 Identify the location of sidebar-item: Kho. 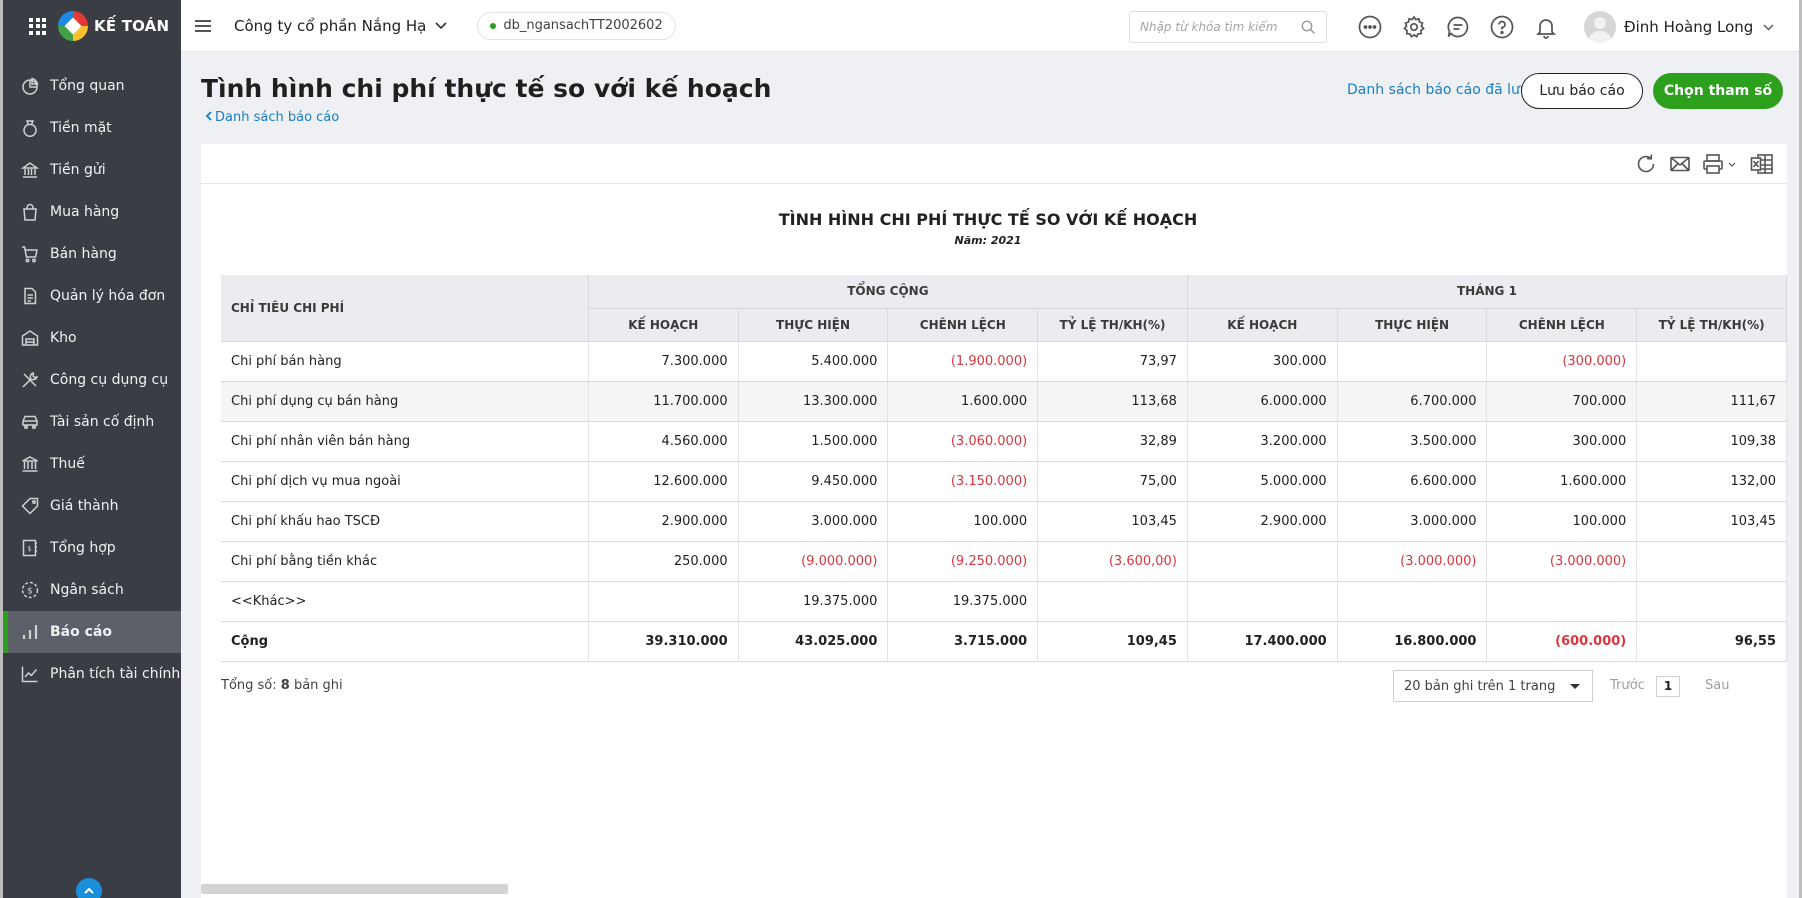
(92, 338).